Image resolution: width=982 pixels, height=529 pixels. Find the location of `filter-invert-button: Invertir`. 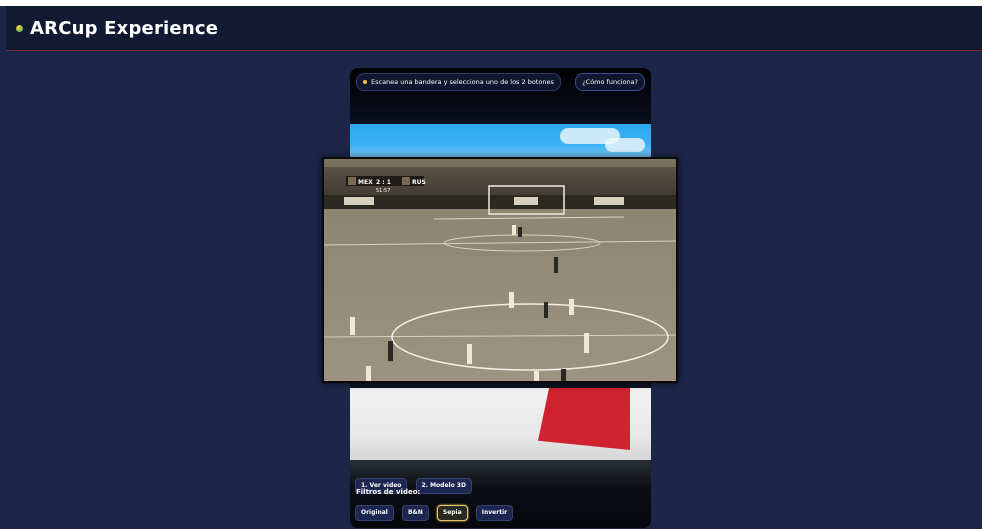

filter-invert-button: Invertir is located at coordinates (494, 513).